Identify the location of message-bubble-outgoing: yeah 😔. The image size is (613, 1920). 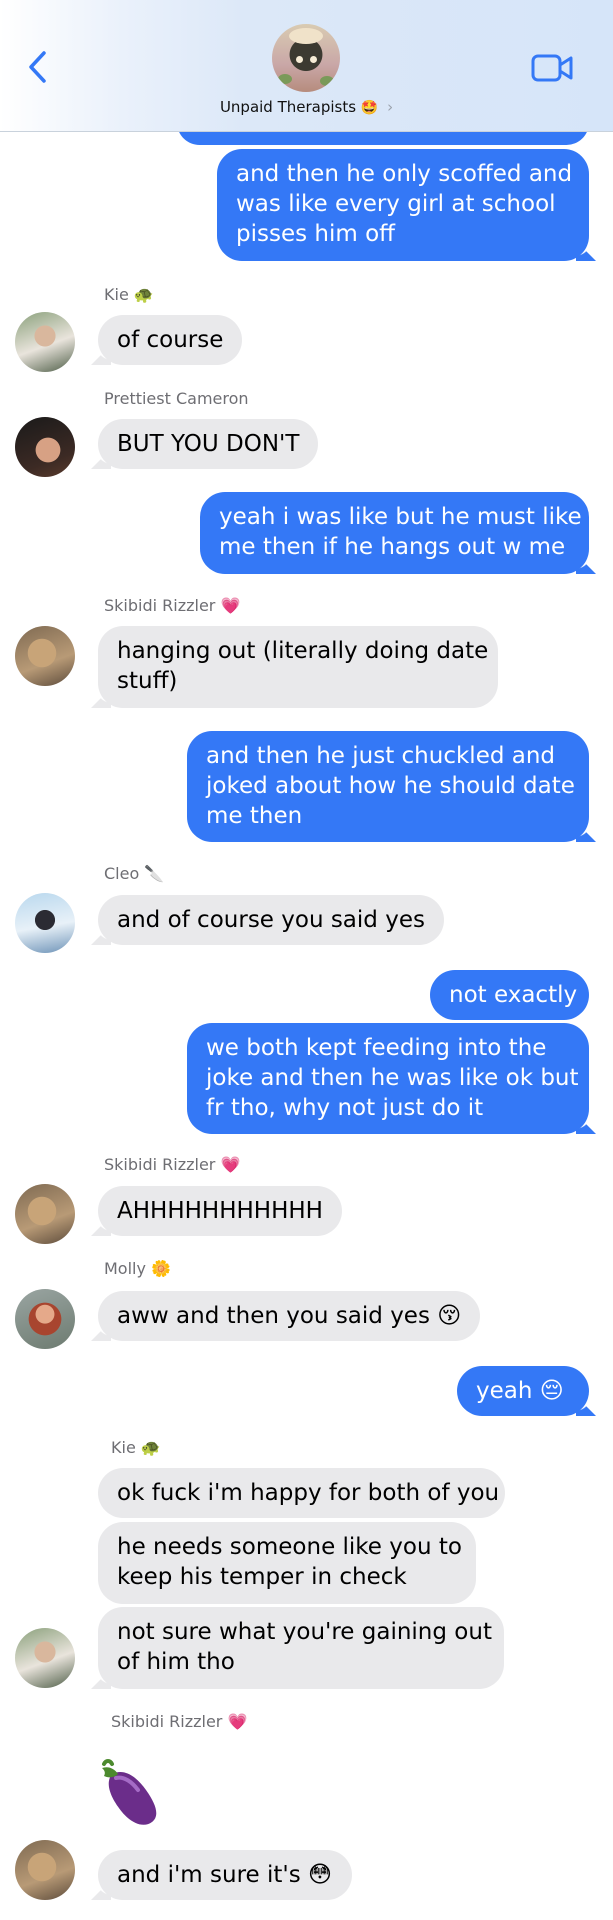
(523, 1391).